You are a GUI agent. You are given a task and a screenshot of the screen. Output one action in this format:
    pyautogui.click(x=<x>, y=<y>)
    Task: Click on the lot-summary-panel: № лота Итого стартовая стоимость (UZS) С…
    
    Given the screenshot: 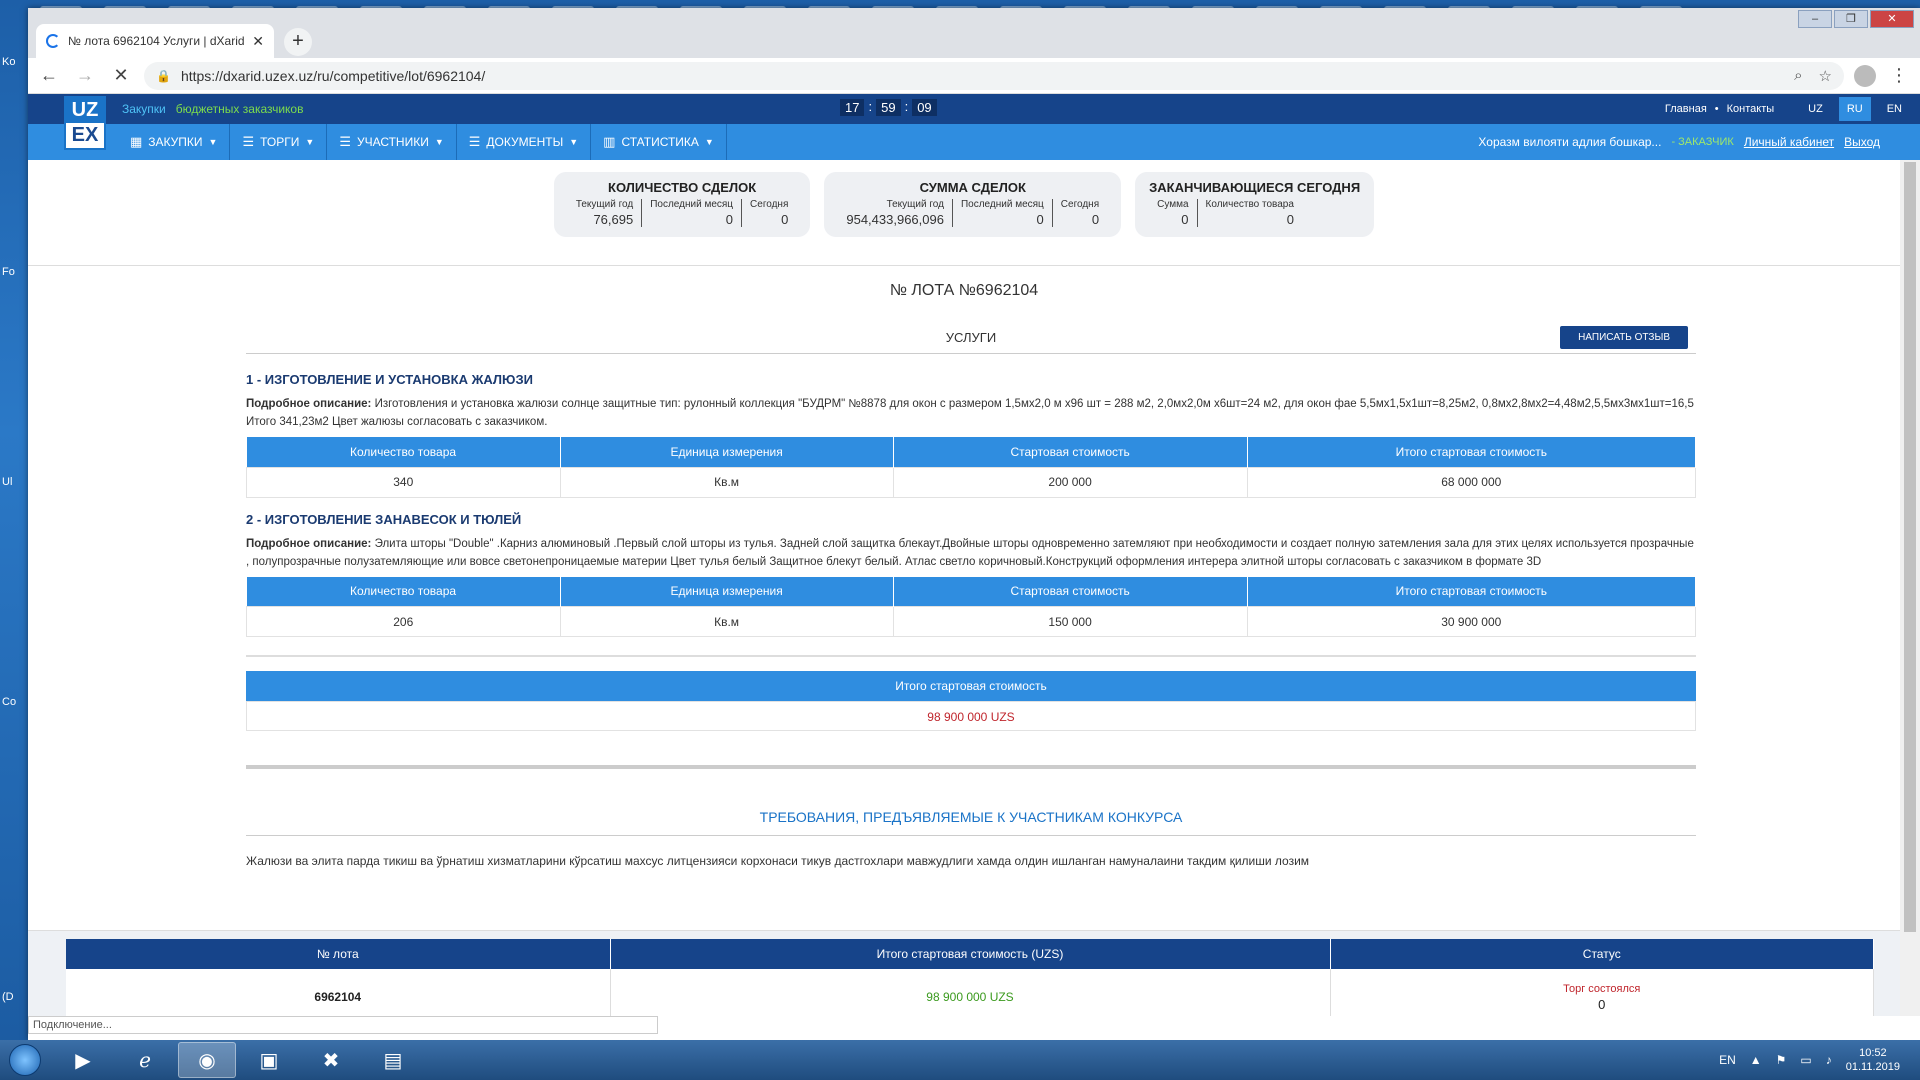 What is the action you would take?
    pyautogui.click(x=964, y=973)
    